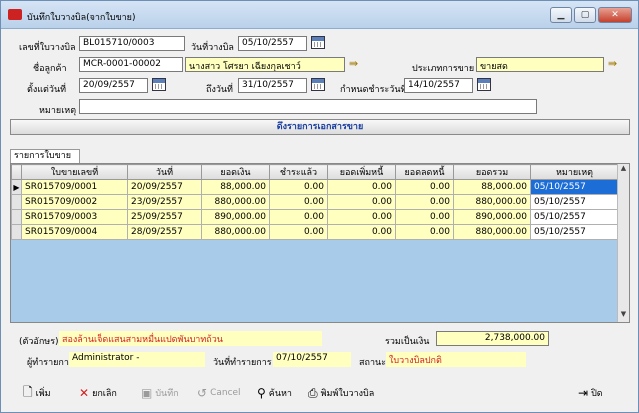 The height and width of the screenshot is (413, 639). What do you see at coordinates (74, 217) in the screenshot?
I see `cell-no: SR015709/0003` at bounding box center [74, 217].